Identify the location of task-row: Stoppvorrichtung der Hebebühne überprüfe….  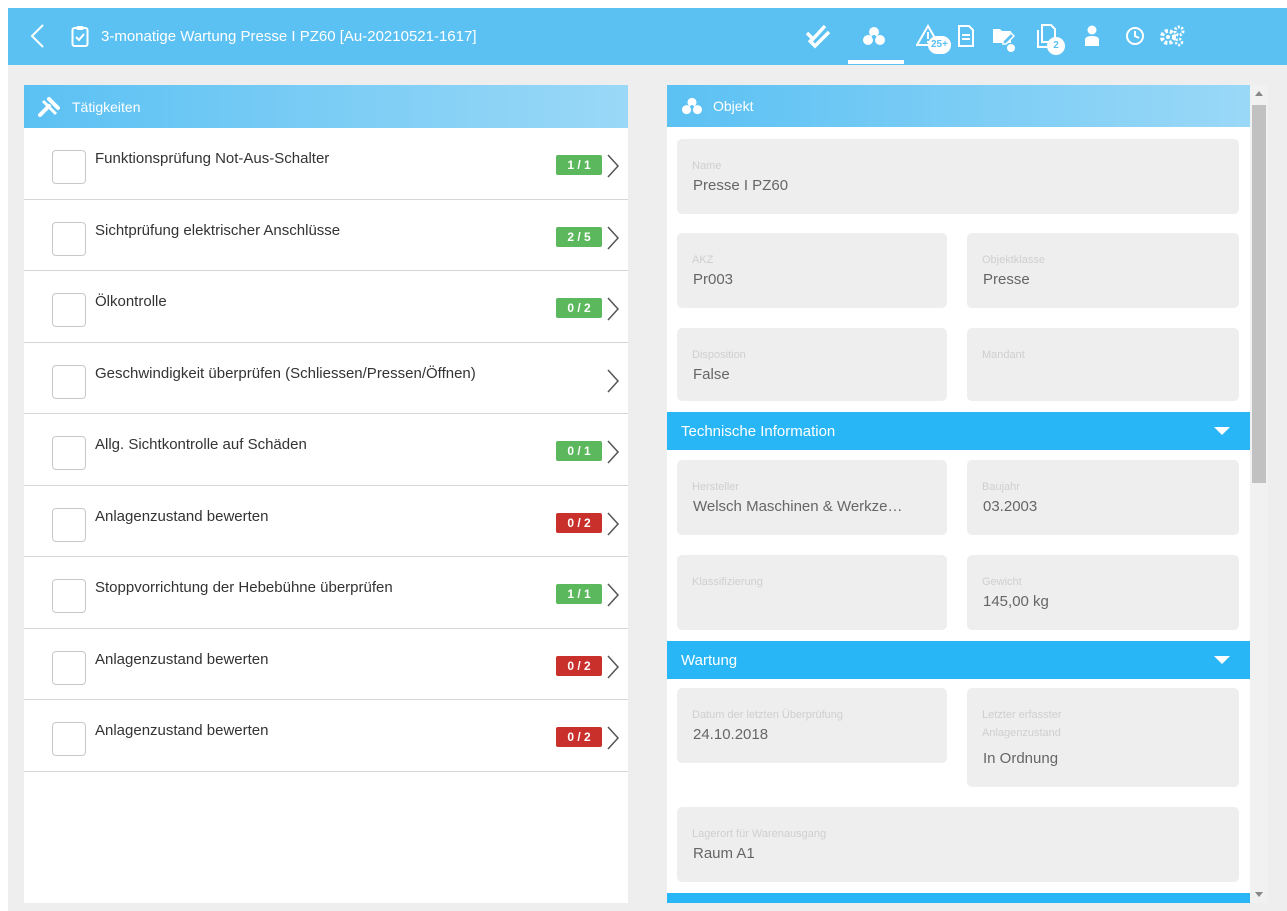
(326, 593).